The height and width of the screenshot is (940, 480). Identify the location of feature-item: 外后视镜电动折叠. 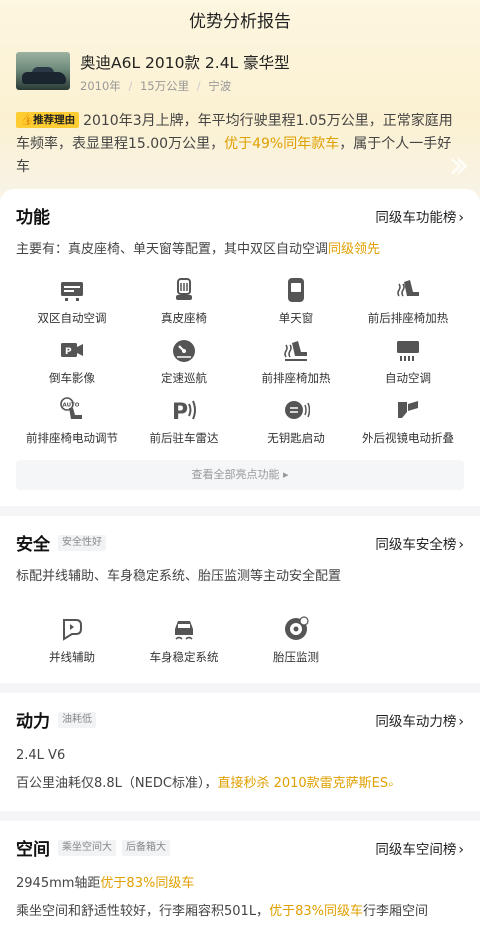
(408, 421).